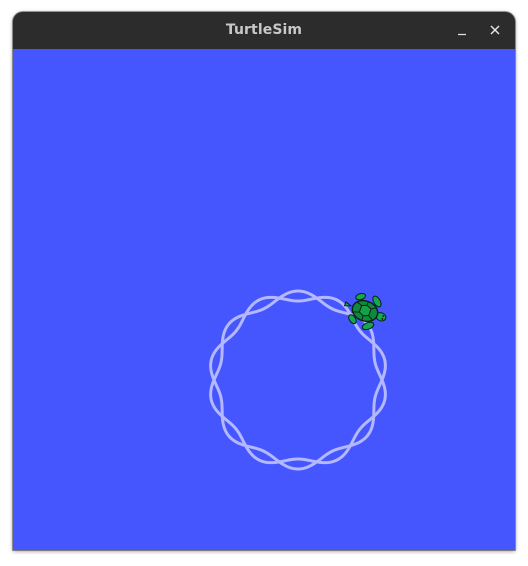 The image size is (528, 566). What do you see at coordinates (462, 34) in the screenshot?
I see `minimize-icon` at bounding box center [462, 34].